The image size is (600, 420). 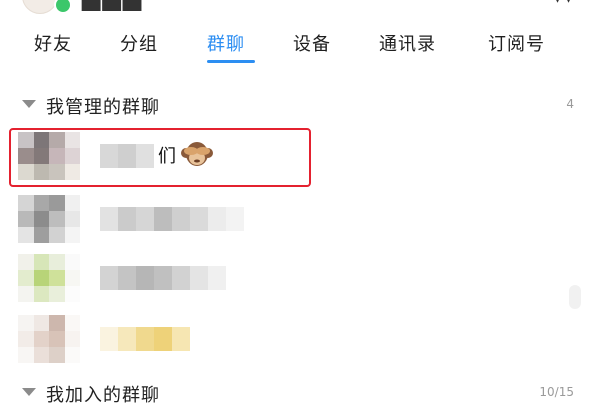 I want to click on tab-subscriptions: 订阅号, so click(x=516, y=43).